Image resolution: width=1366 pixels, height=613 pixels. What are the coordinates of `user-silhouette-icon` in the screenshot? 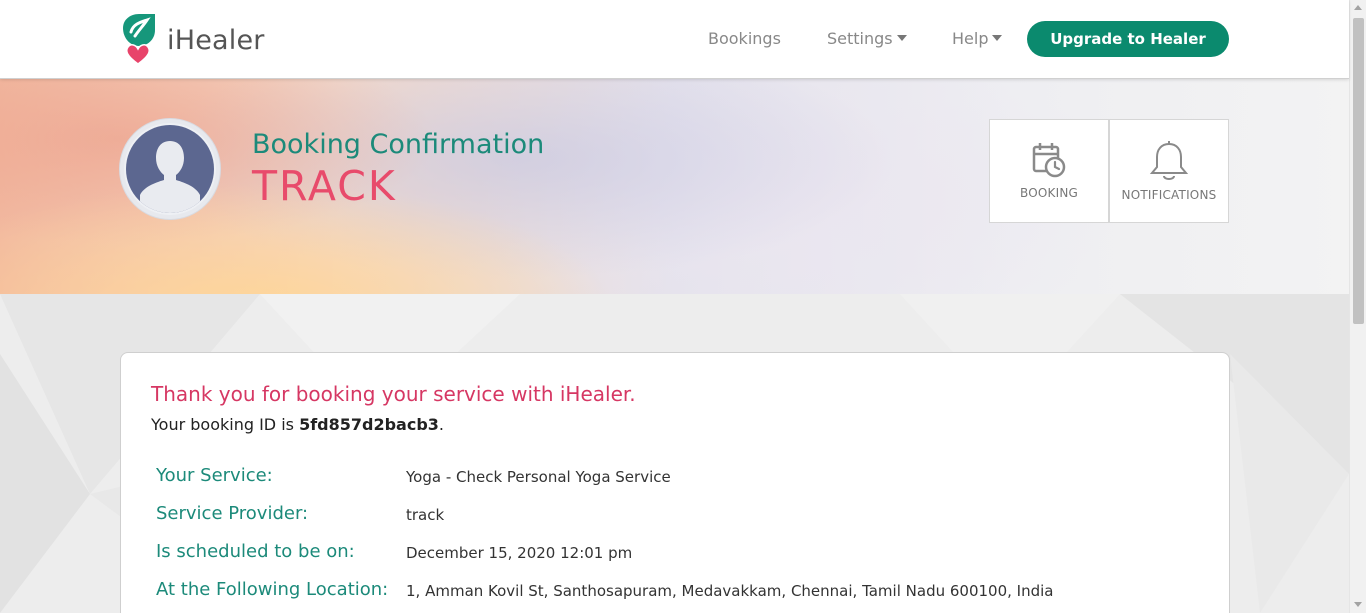 It's located at (170, 169).